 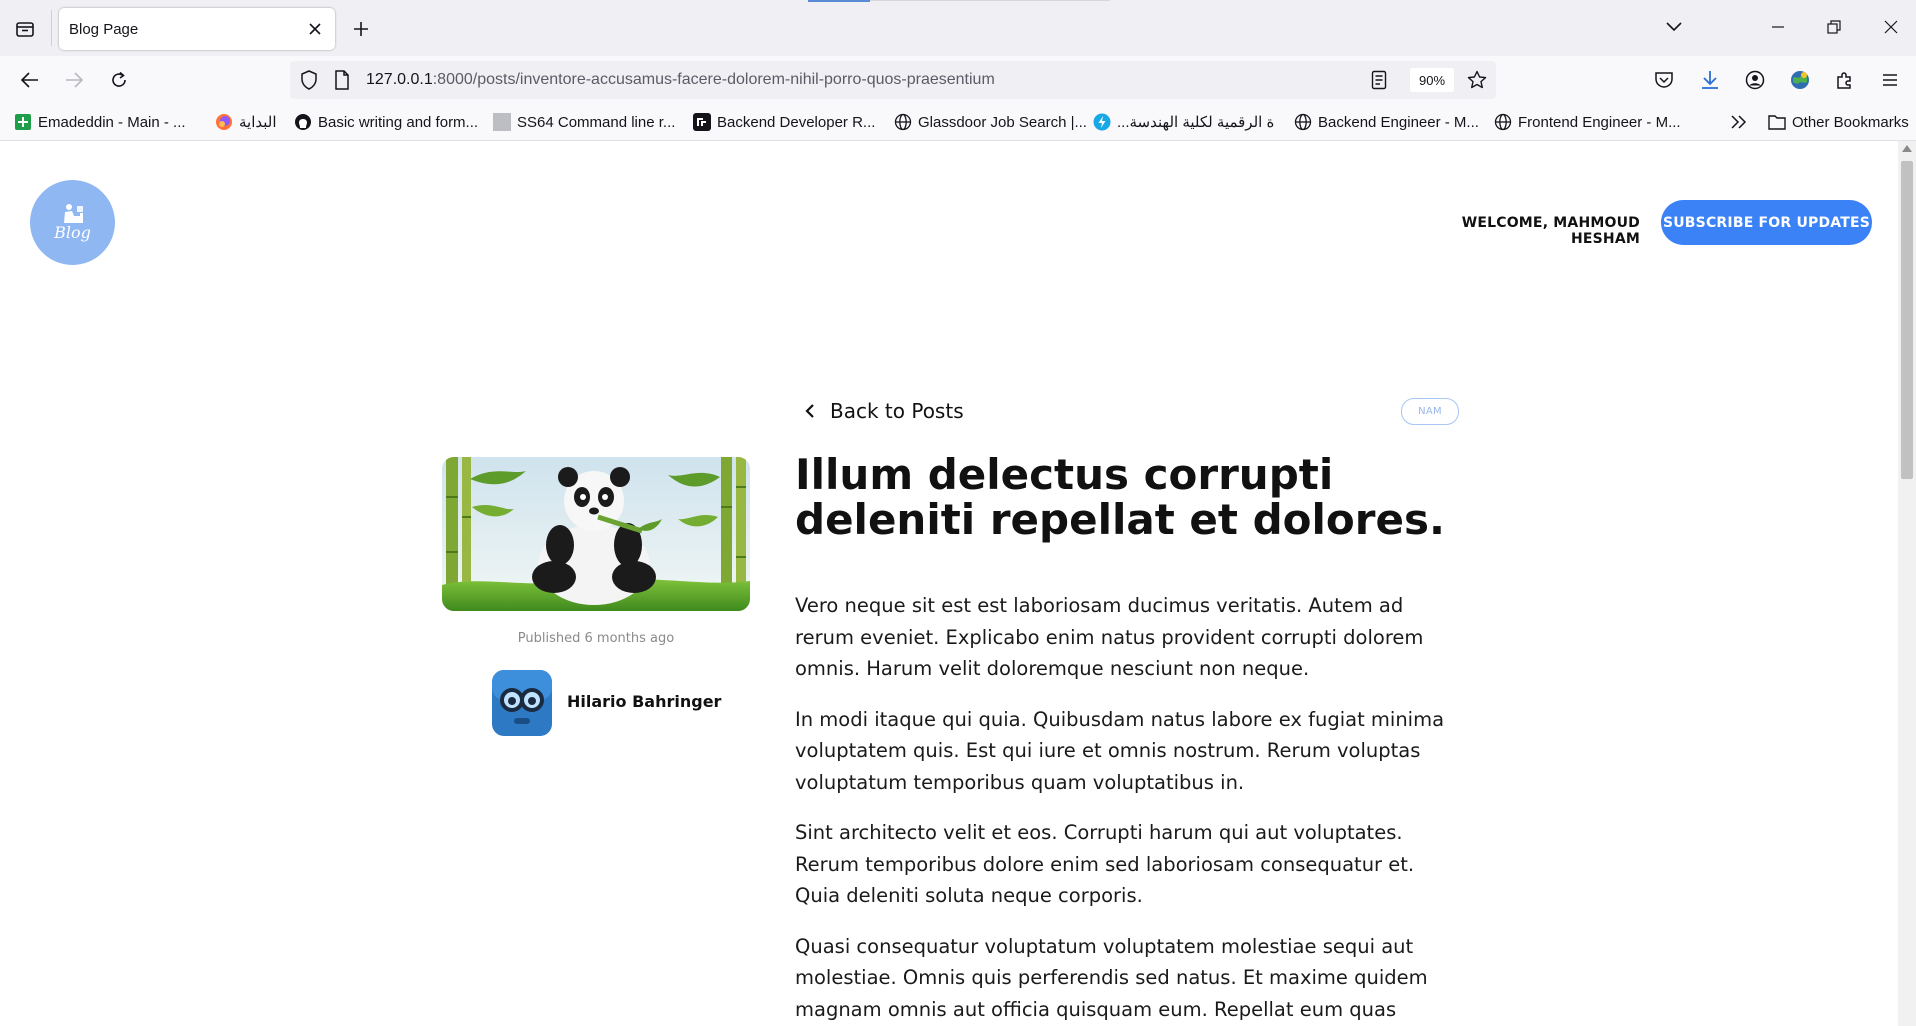 I want to click on tab-close-button, so click(x=315, y=29).